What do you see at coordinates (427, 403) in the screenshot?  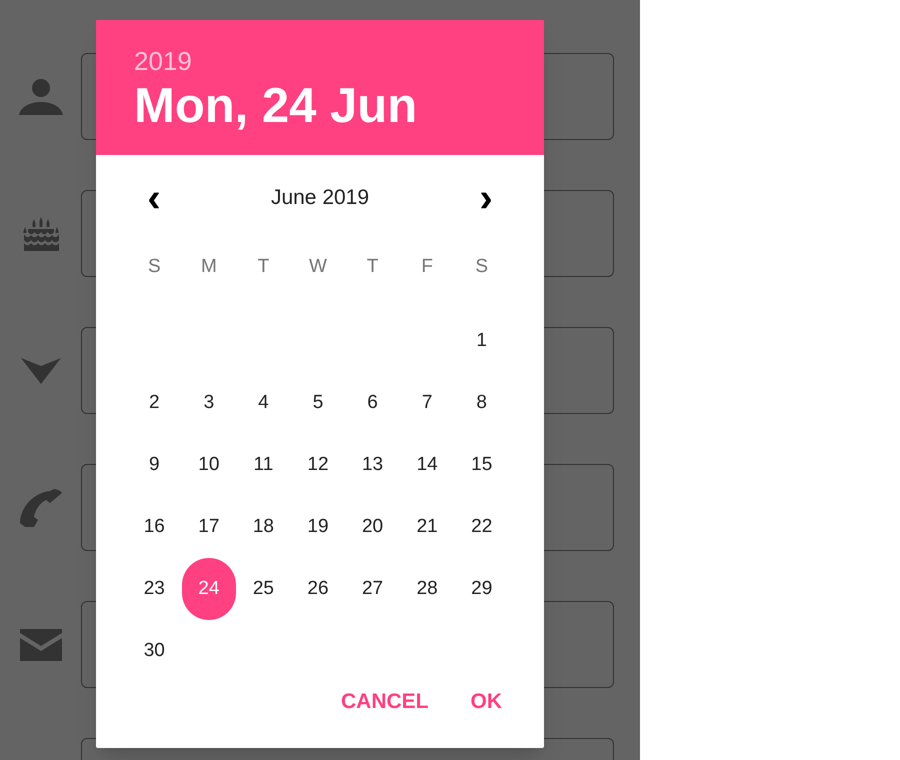 I see `calendar-day: 7` at bounding box center [427, 403].